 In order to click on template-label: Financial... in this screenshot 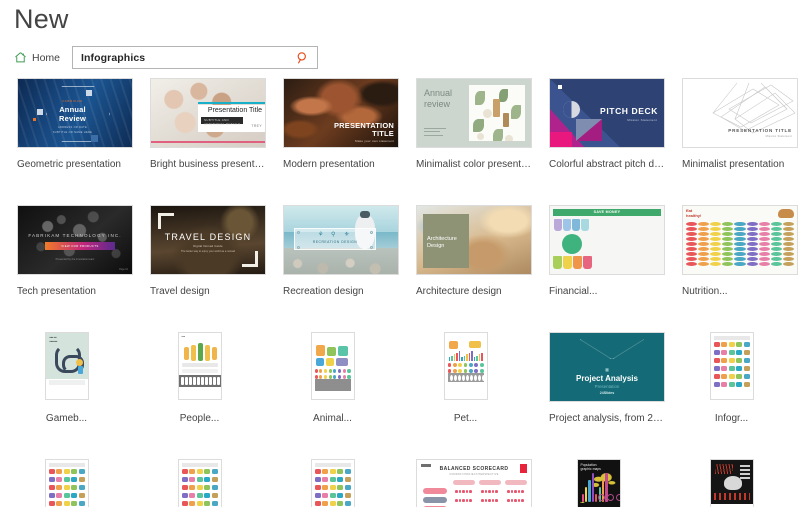, I will do `click(573, 291)`.